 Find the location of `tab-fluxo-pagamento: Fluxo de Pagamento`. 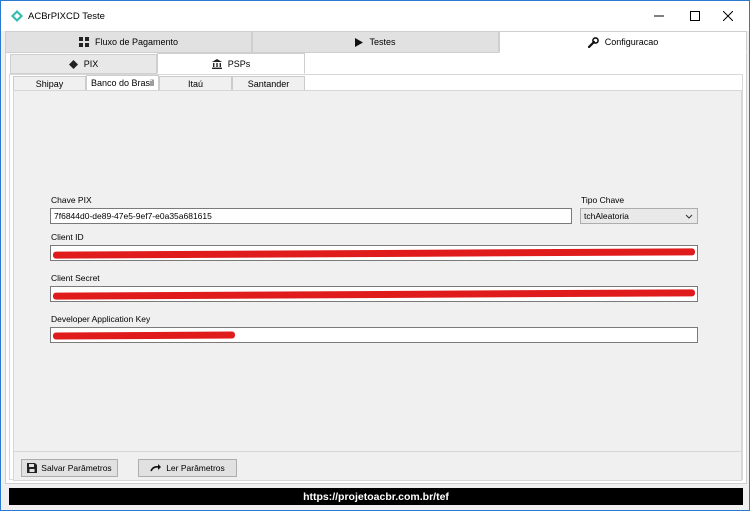

tab-fluxo-pagamento: Fluxo de Pagamento is located at coordinates (128, 42).